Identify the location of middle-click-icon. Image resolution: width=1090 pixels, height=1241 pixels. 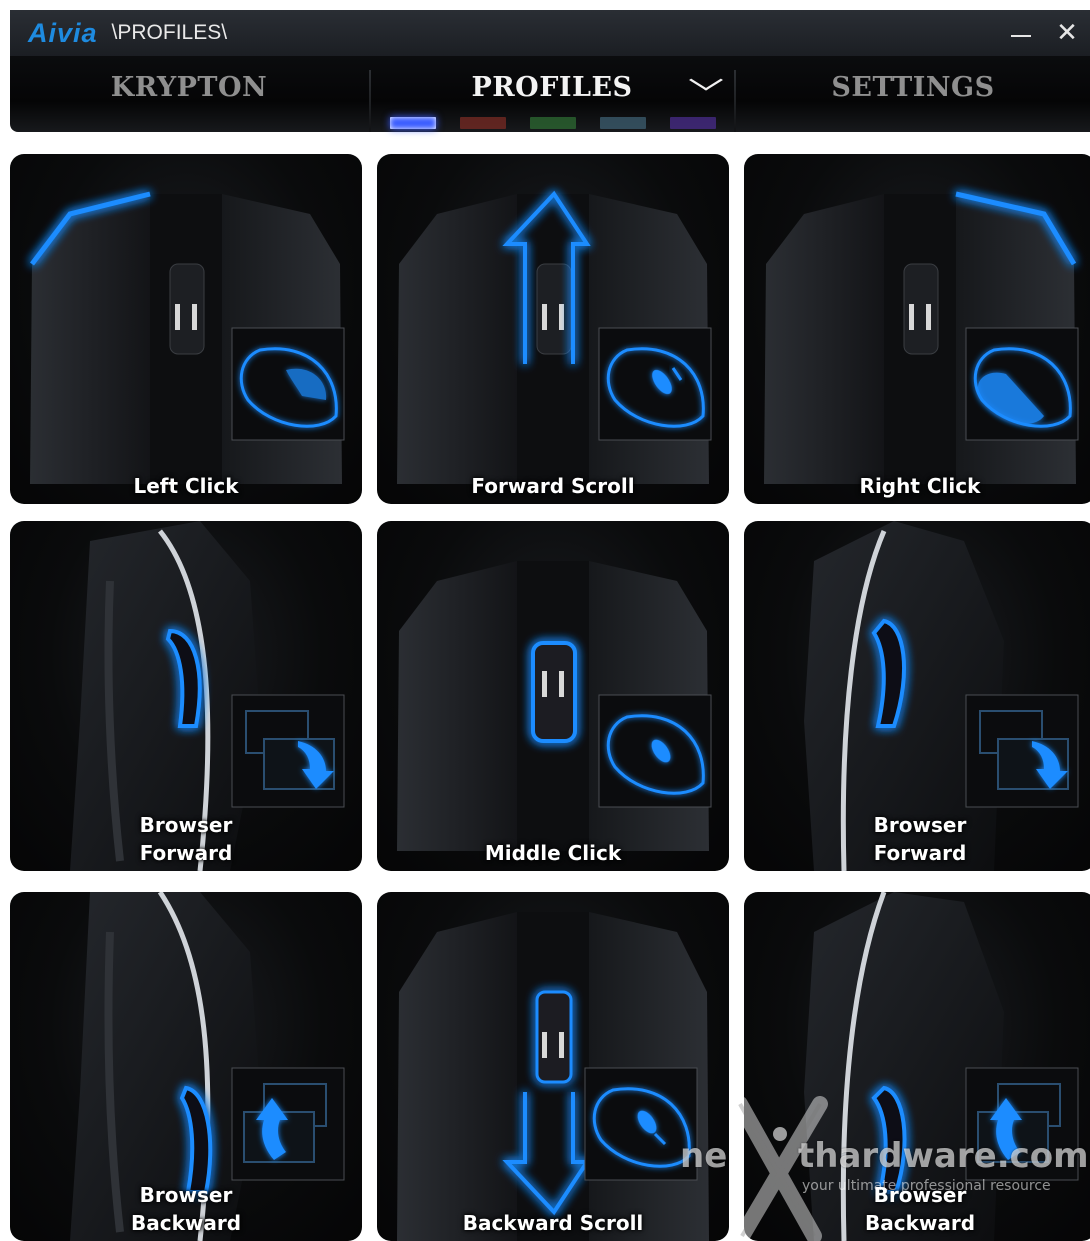
(554, 706).